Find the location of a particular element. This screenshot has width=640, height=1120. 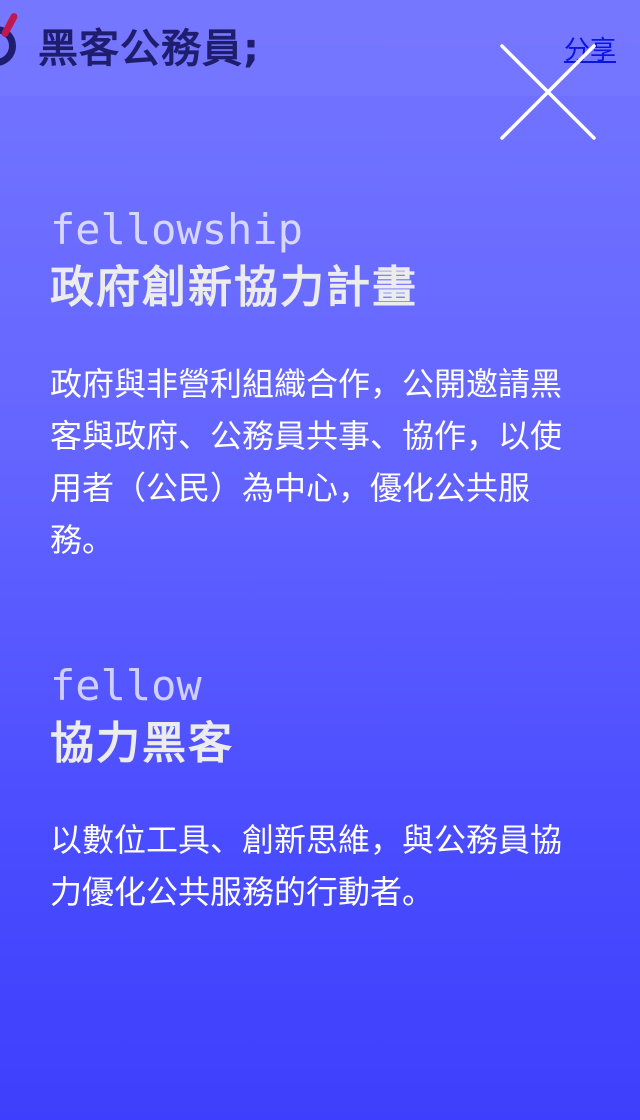

entry-description: 以數位工具、創新思維，與公務員協力優化公共服務的行動者。 is located at coordinates (306, 866).